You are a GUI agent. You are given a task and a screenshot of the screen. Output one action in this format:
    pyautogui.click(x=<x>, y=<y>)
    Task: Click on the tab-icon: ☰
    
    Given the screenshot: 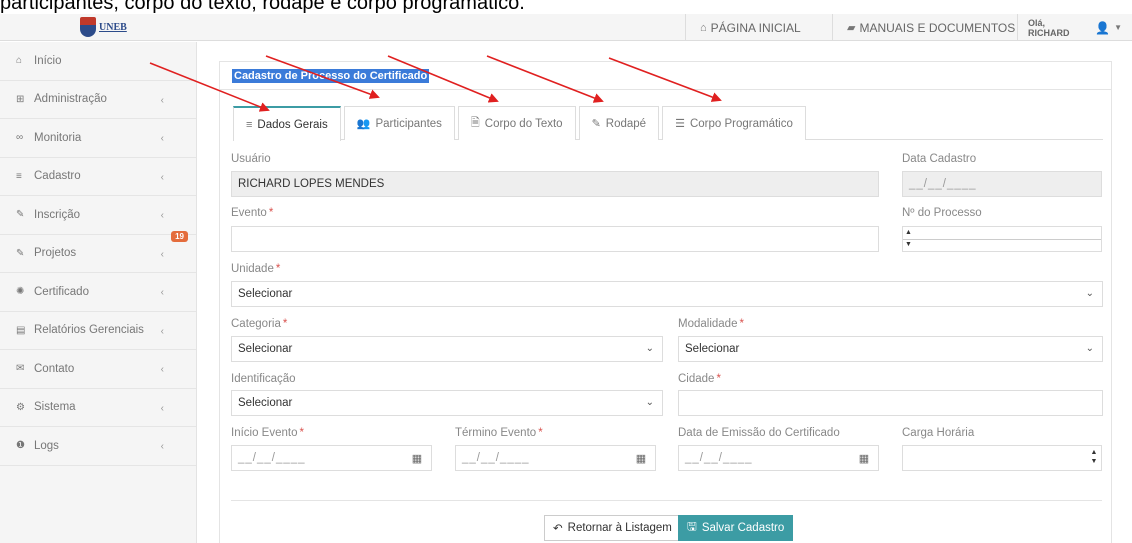 What is the action you would take?
    pyautogui.click(x=680, y=124)
    